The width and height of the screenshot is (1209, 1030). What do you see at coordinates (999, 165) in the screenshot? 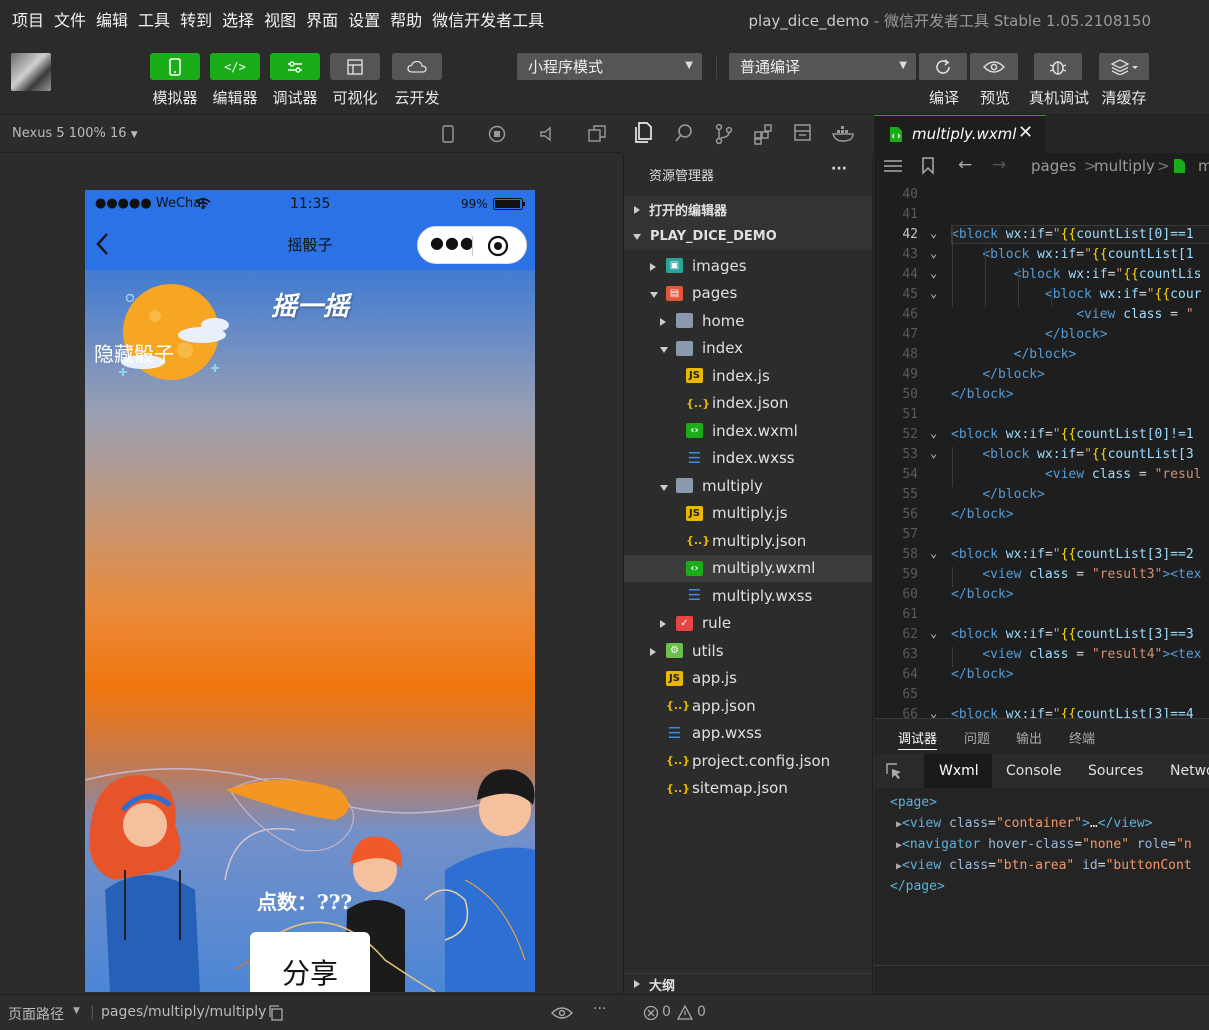
I see `forward-arrow-icon: →` at bounding box center [999, 165].